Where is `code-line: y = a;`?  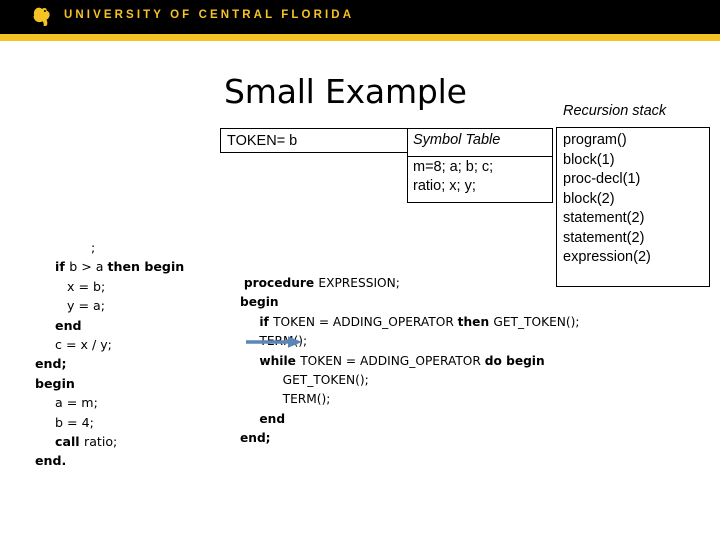
code-line: y = a; is located at coordinates (109, 305).